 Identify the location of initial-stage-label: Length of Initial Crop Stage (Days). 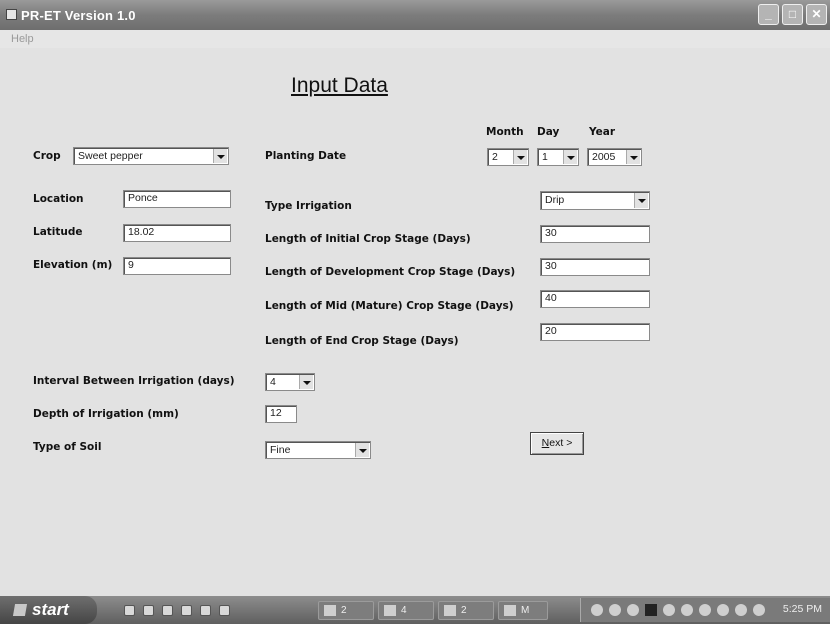
(368, 239).